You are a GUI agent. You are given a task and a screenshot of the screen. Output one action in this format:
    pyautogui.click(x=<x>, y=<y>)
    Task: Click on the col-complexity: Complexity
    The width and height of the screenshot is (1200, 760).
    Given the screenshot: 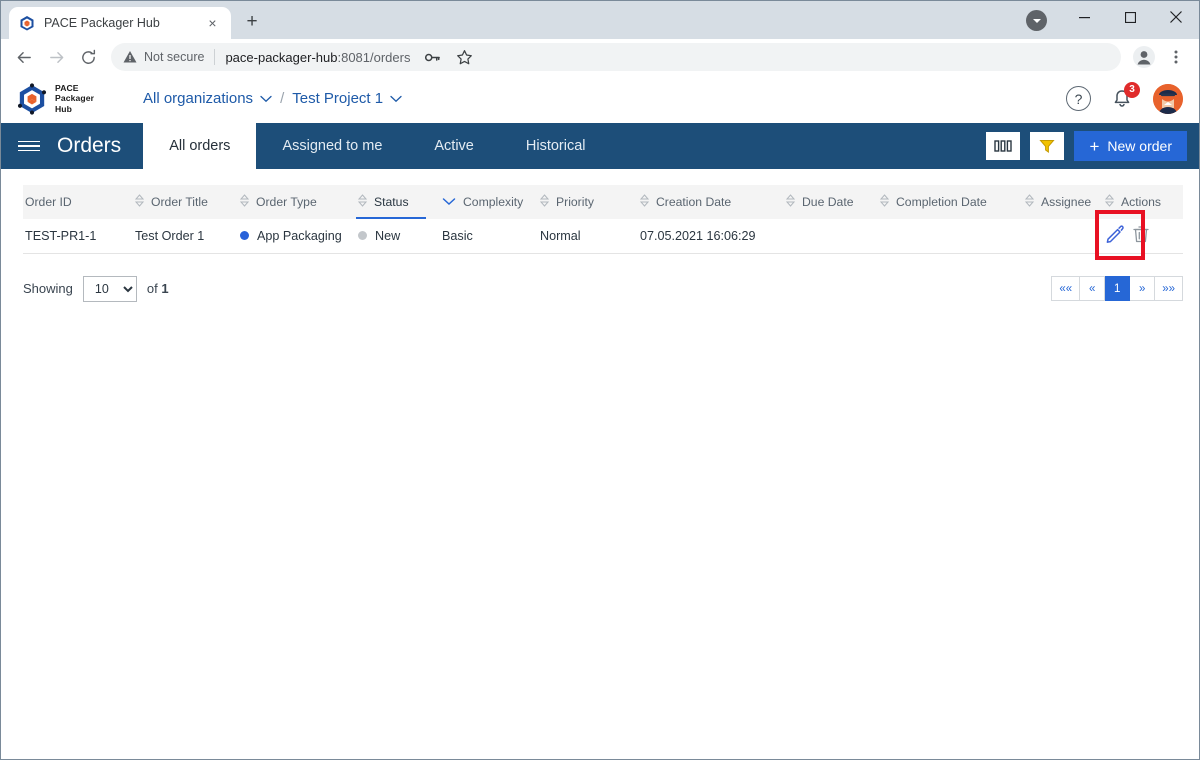 What is the action you would take?
    pyautogui.click(x=489, y=202)
    